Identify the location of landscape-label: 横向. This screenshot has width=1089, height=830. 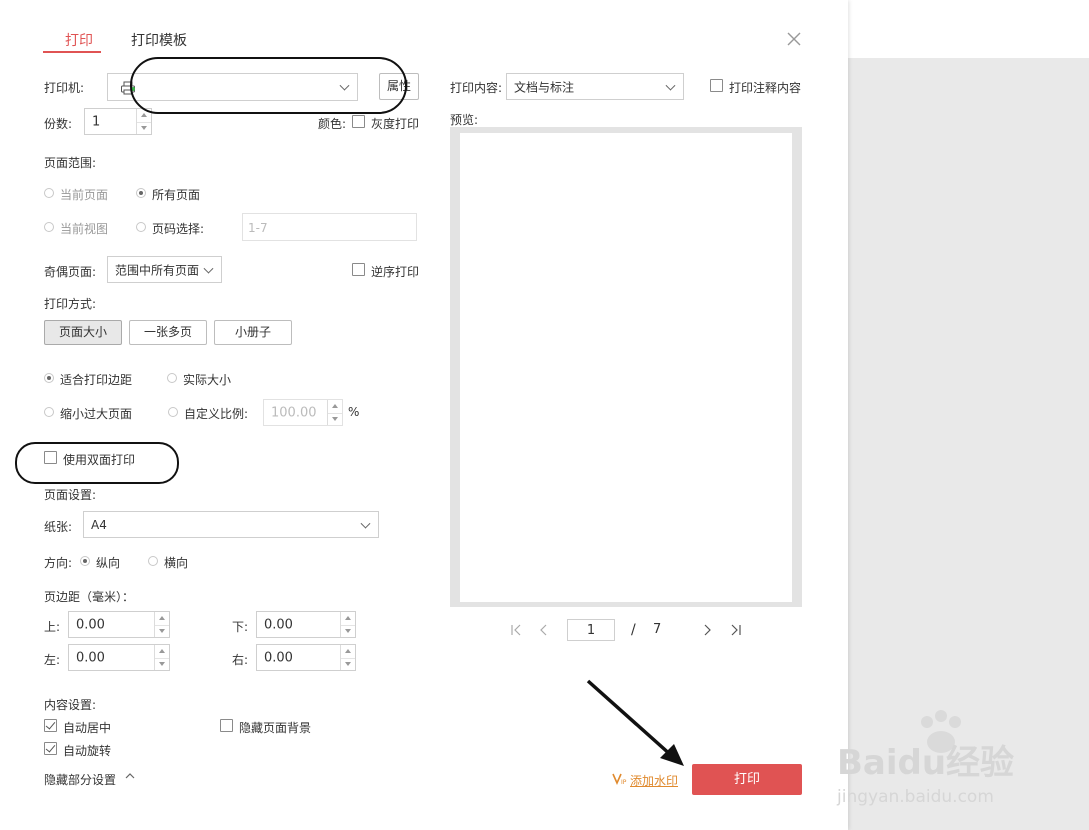
(176, 563).